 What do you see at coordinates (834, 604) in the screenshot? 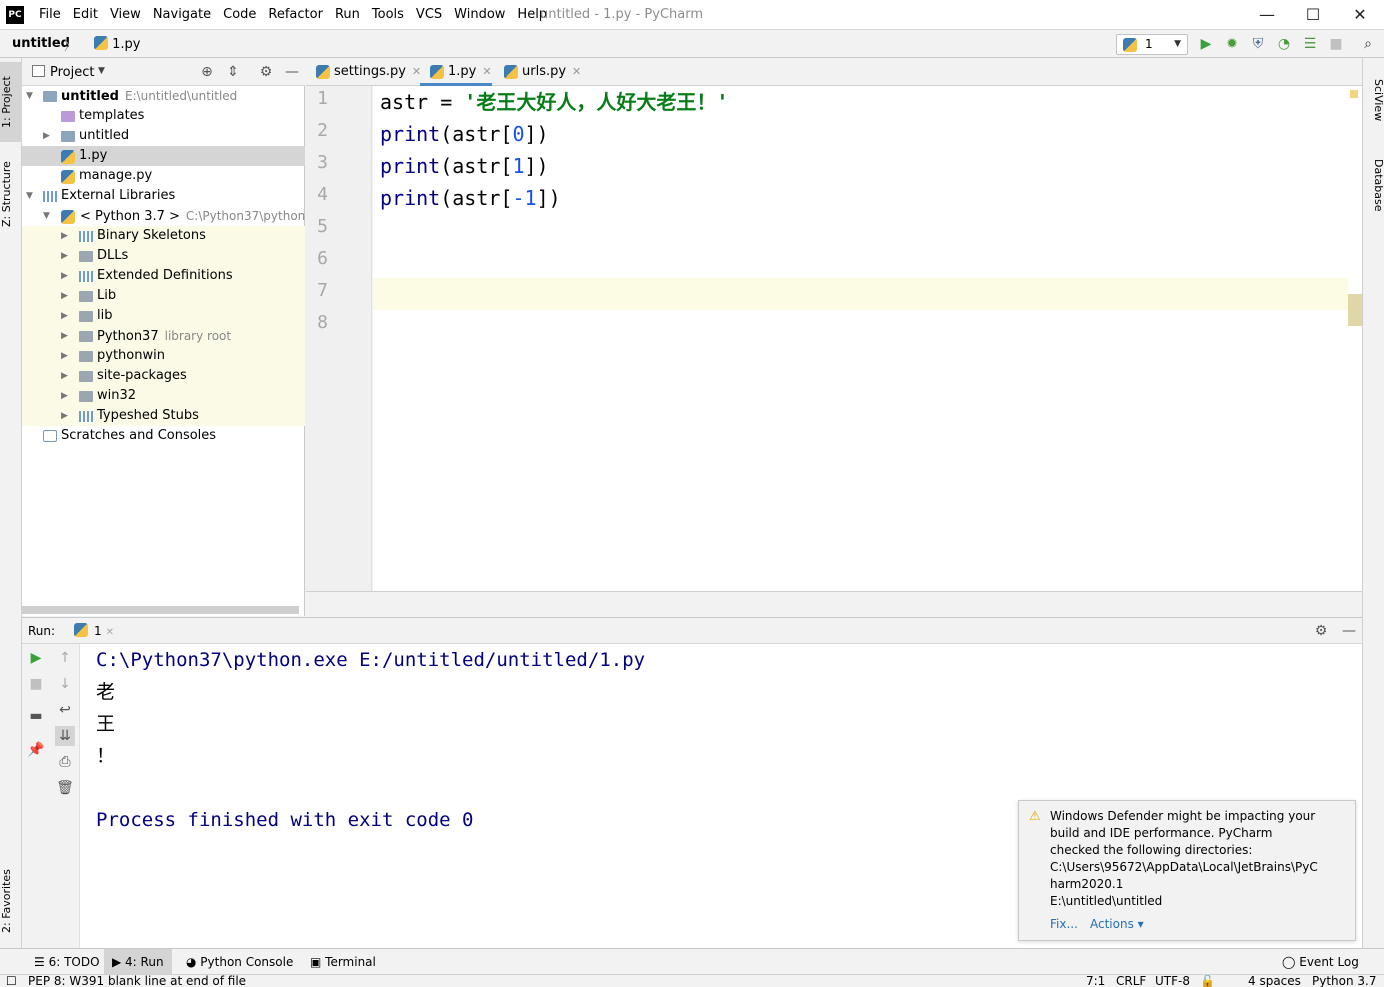
I see `editor-bottom-strip` at bounding box center [834, 604].